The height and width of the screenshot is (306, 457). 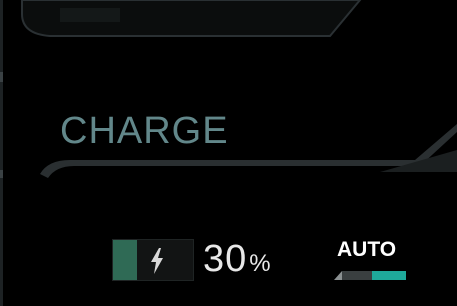 I want to click on battery-indicator, so click(x=153, y=260).